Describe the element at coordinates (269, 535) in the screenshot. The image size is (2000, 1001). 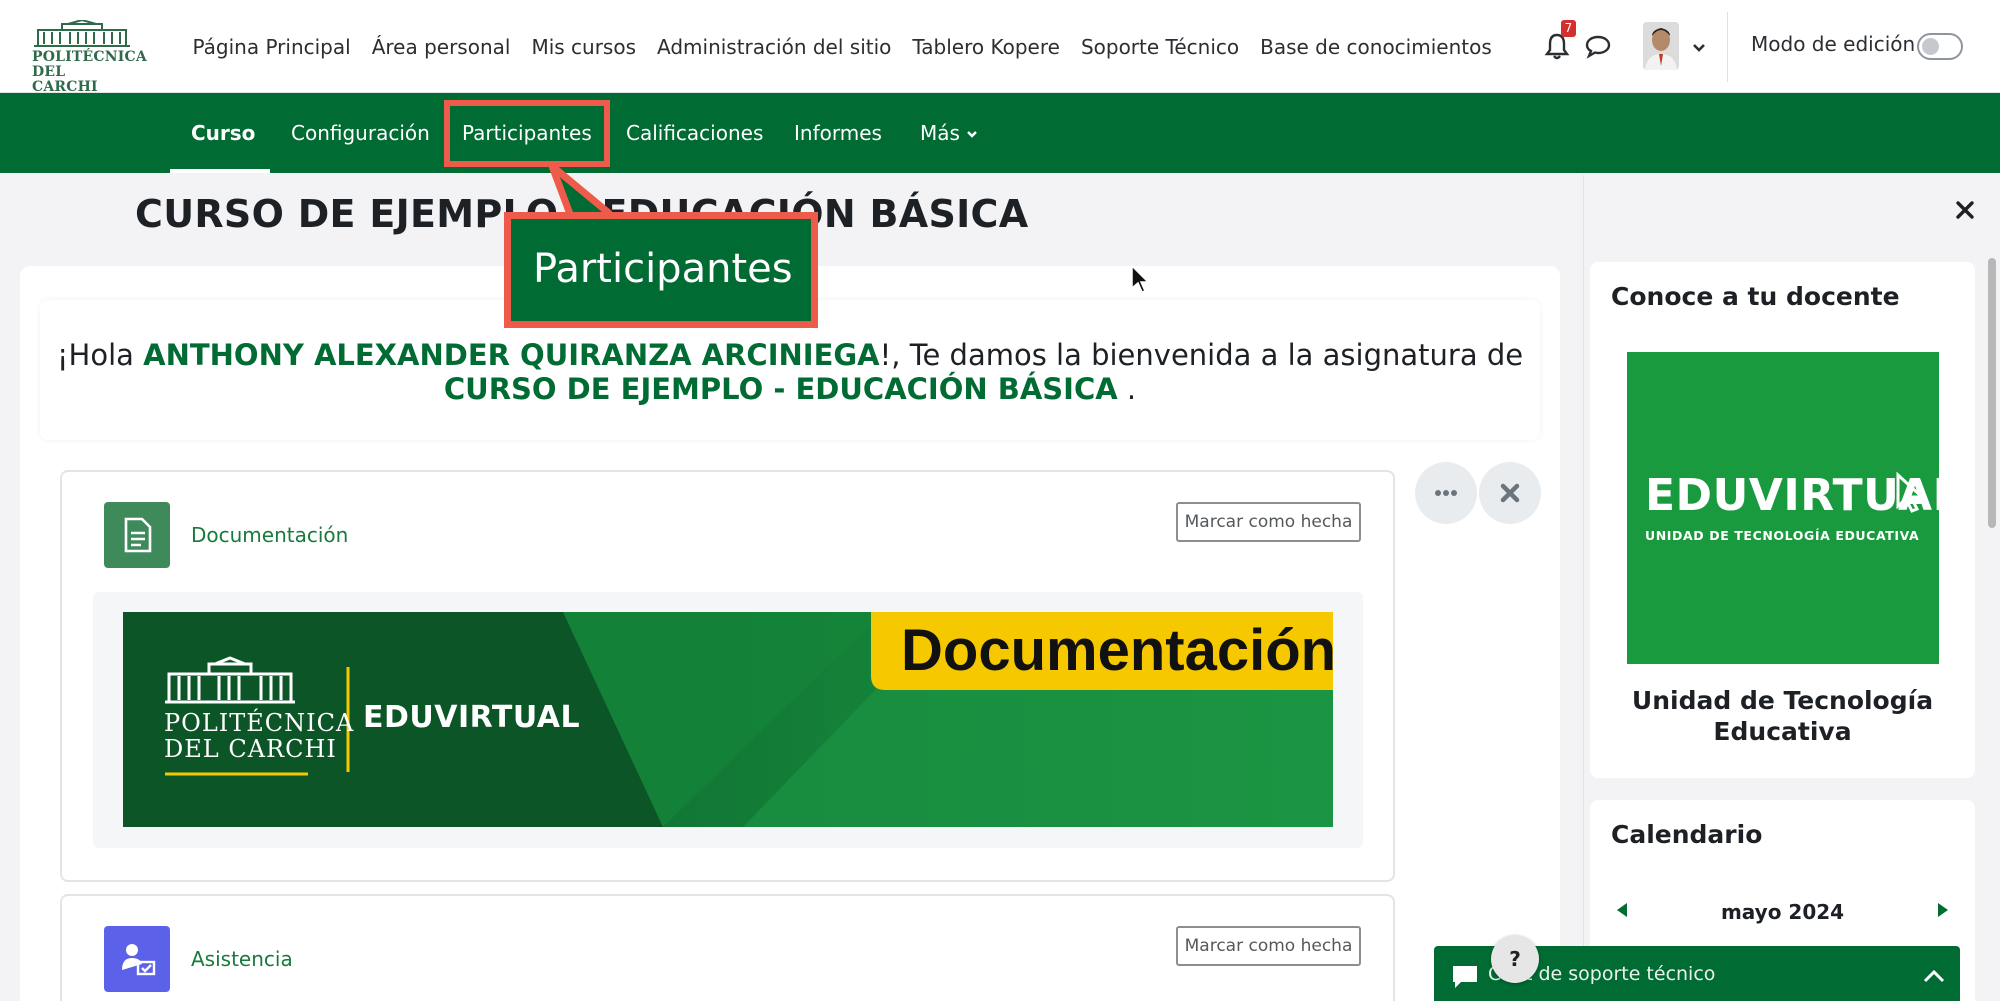
I see `activity-link-documentacion: Documentación` at that location.